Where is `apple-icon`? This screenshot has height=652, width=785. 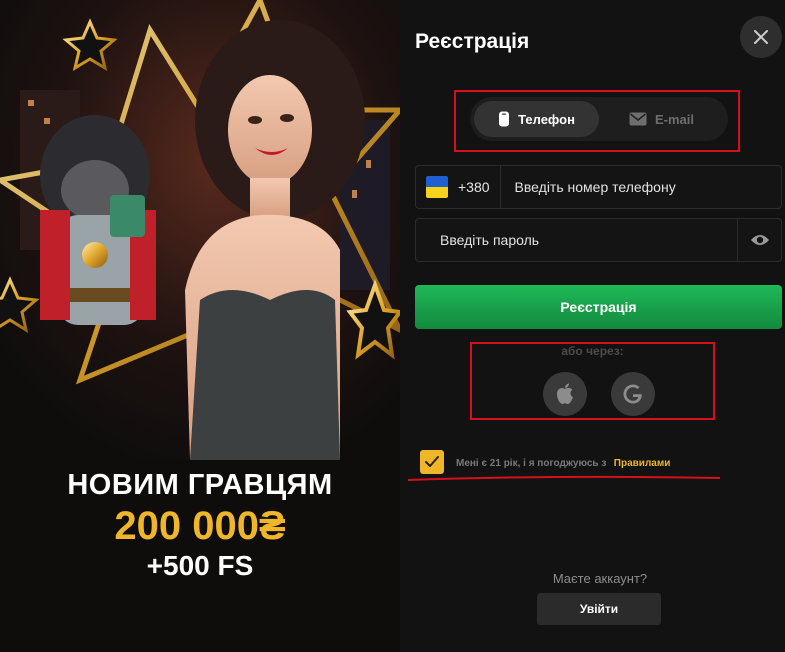
apple-icon is located at coordinates (565, 393).